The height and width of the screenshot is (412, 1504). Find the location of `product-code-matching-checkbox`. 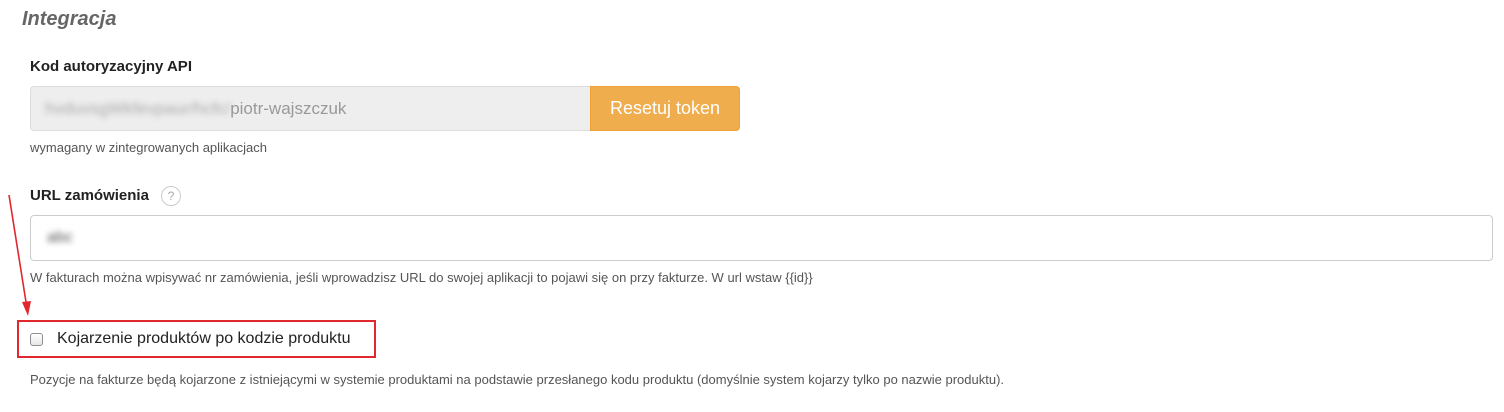

product-code-matching-checkbox is located at coordinates (36, 339).